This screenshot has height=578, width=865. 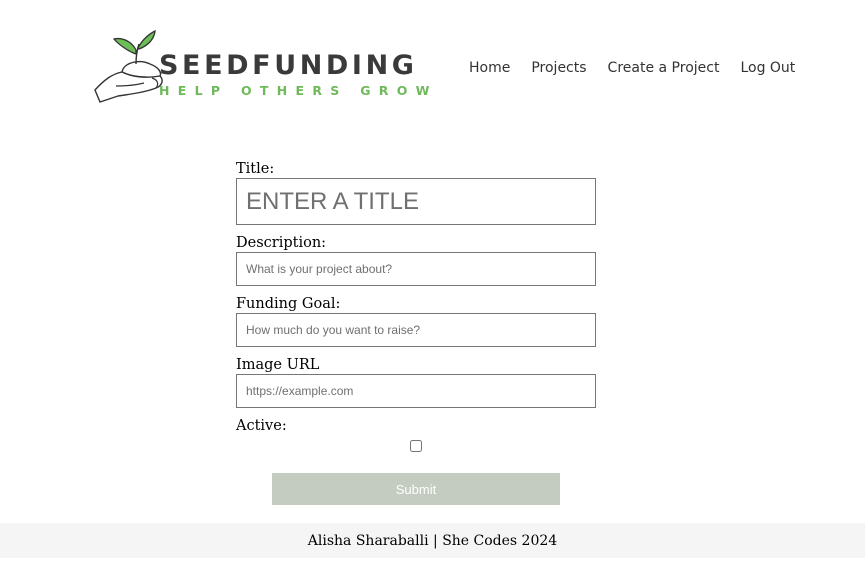 What do you see at coordinates (278, 365) in the screenshot?
I see `image-url-label: Image URL` at bounding box center [278, 365].